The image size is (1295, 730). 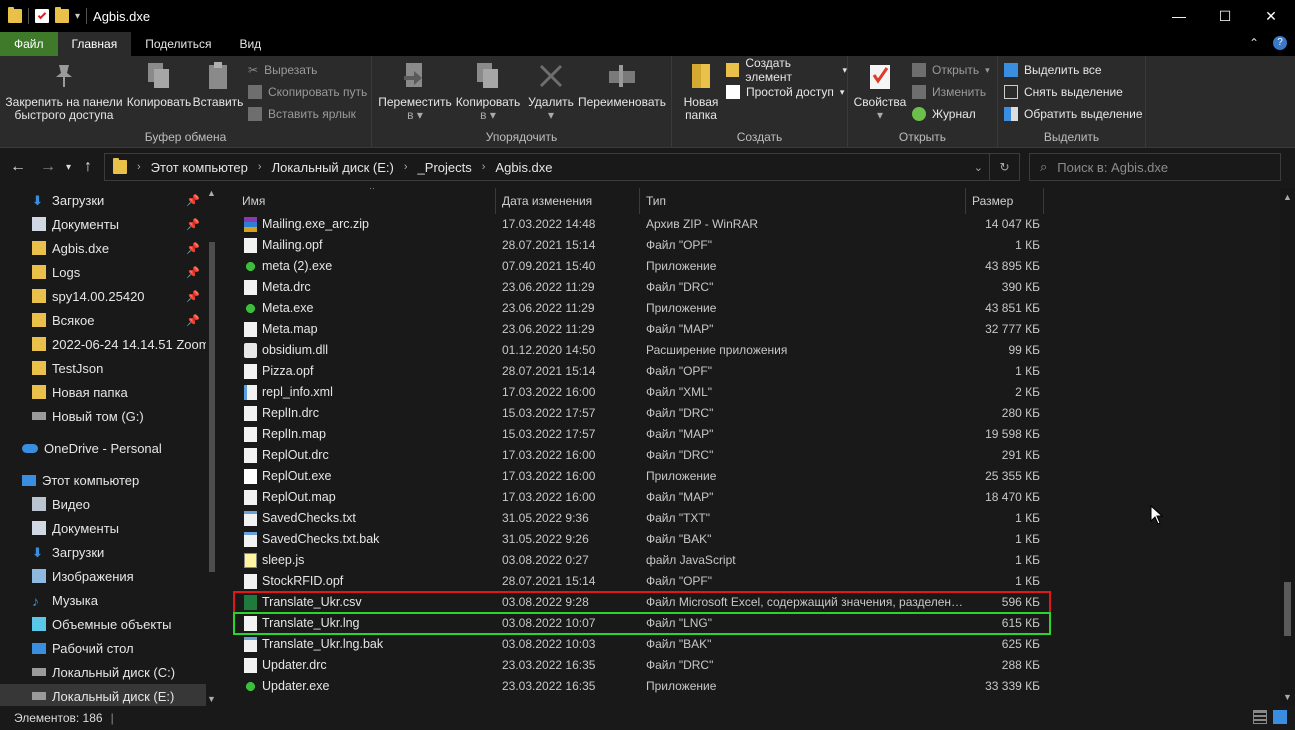 I want to click on column-size-header: Размер, so click(x=1005, y=201).